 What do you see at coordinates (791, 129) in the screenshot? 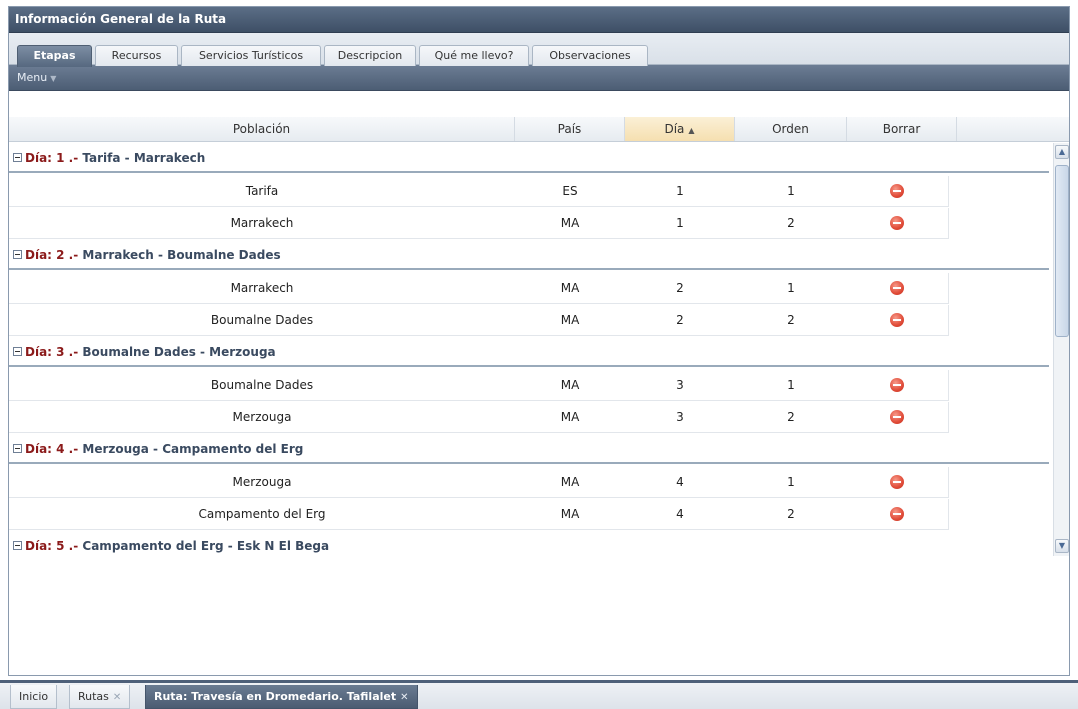
I see `column-header-orden: Orden` at bounding box center [791, 129].